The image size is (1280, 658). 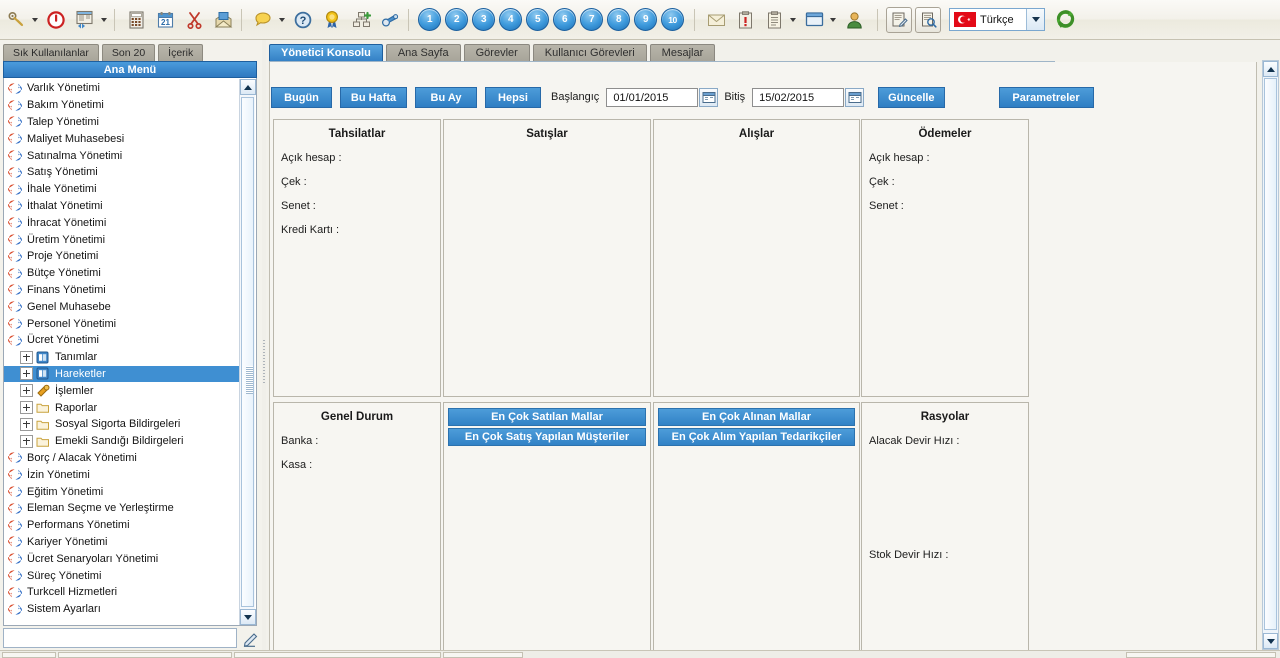 What do you see at coordinates (709, 97) in the screenshot?
I see `calendar-picker-icon` at bounding box center [709, 97].